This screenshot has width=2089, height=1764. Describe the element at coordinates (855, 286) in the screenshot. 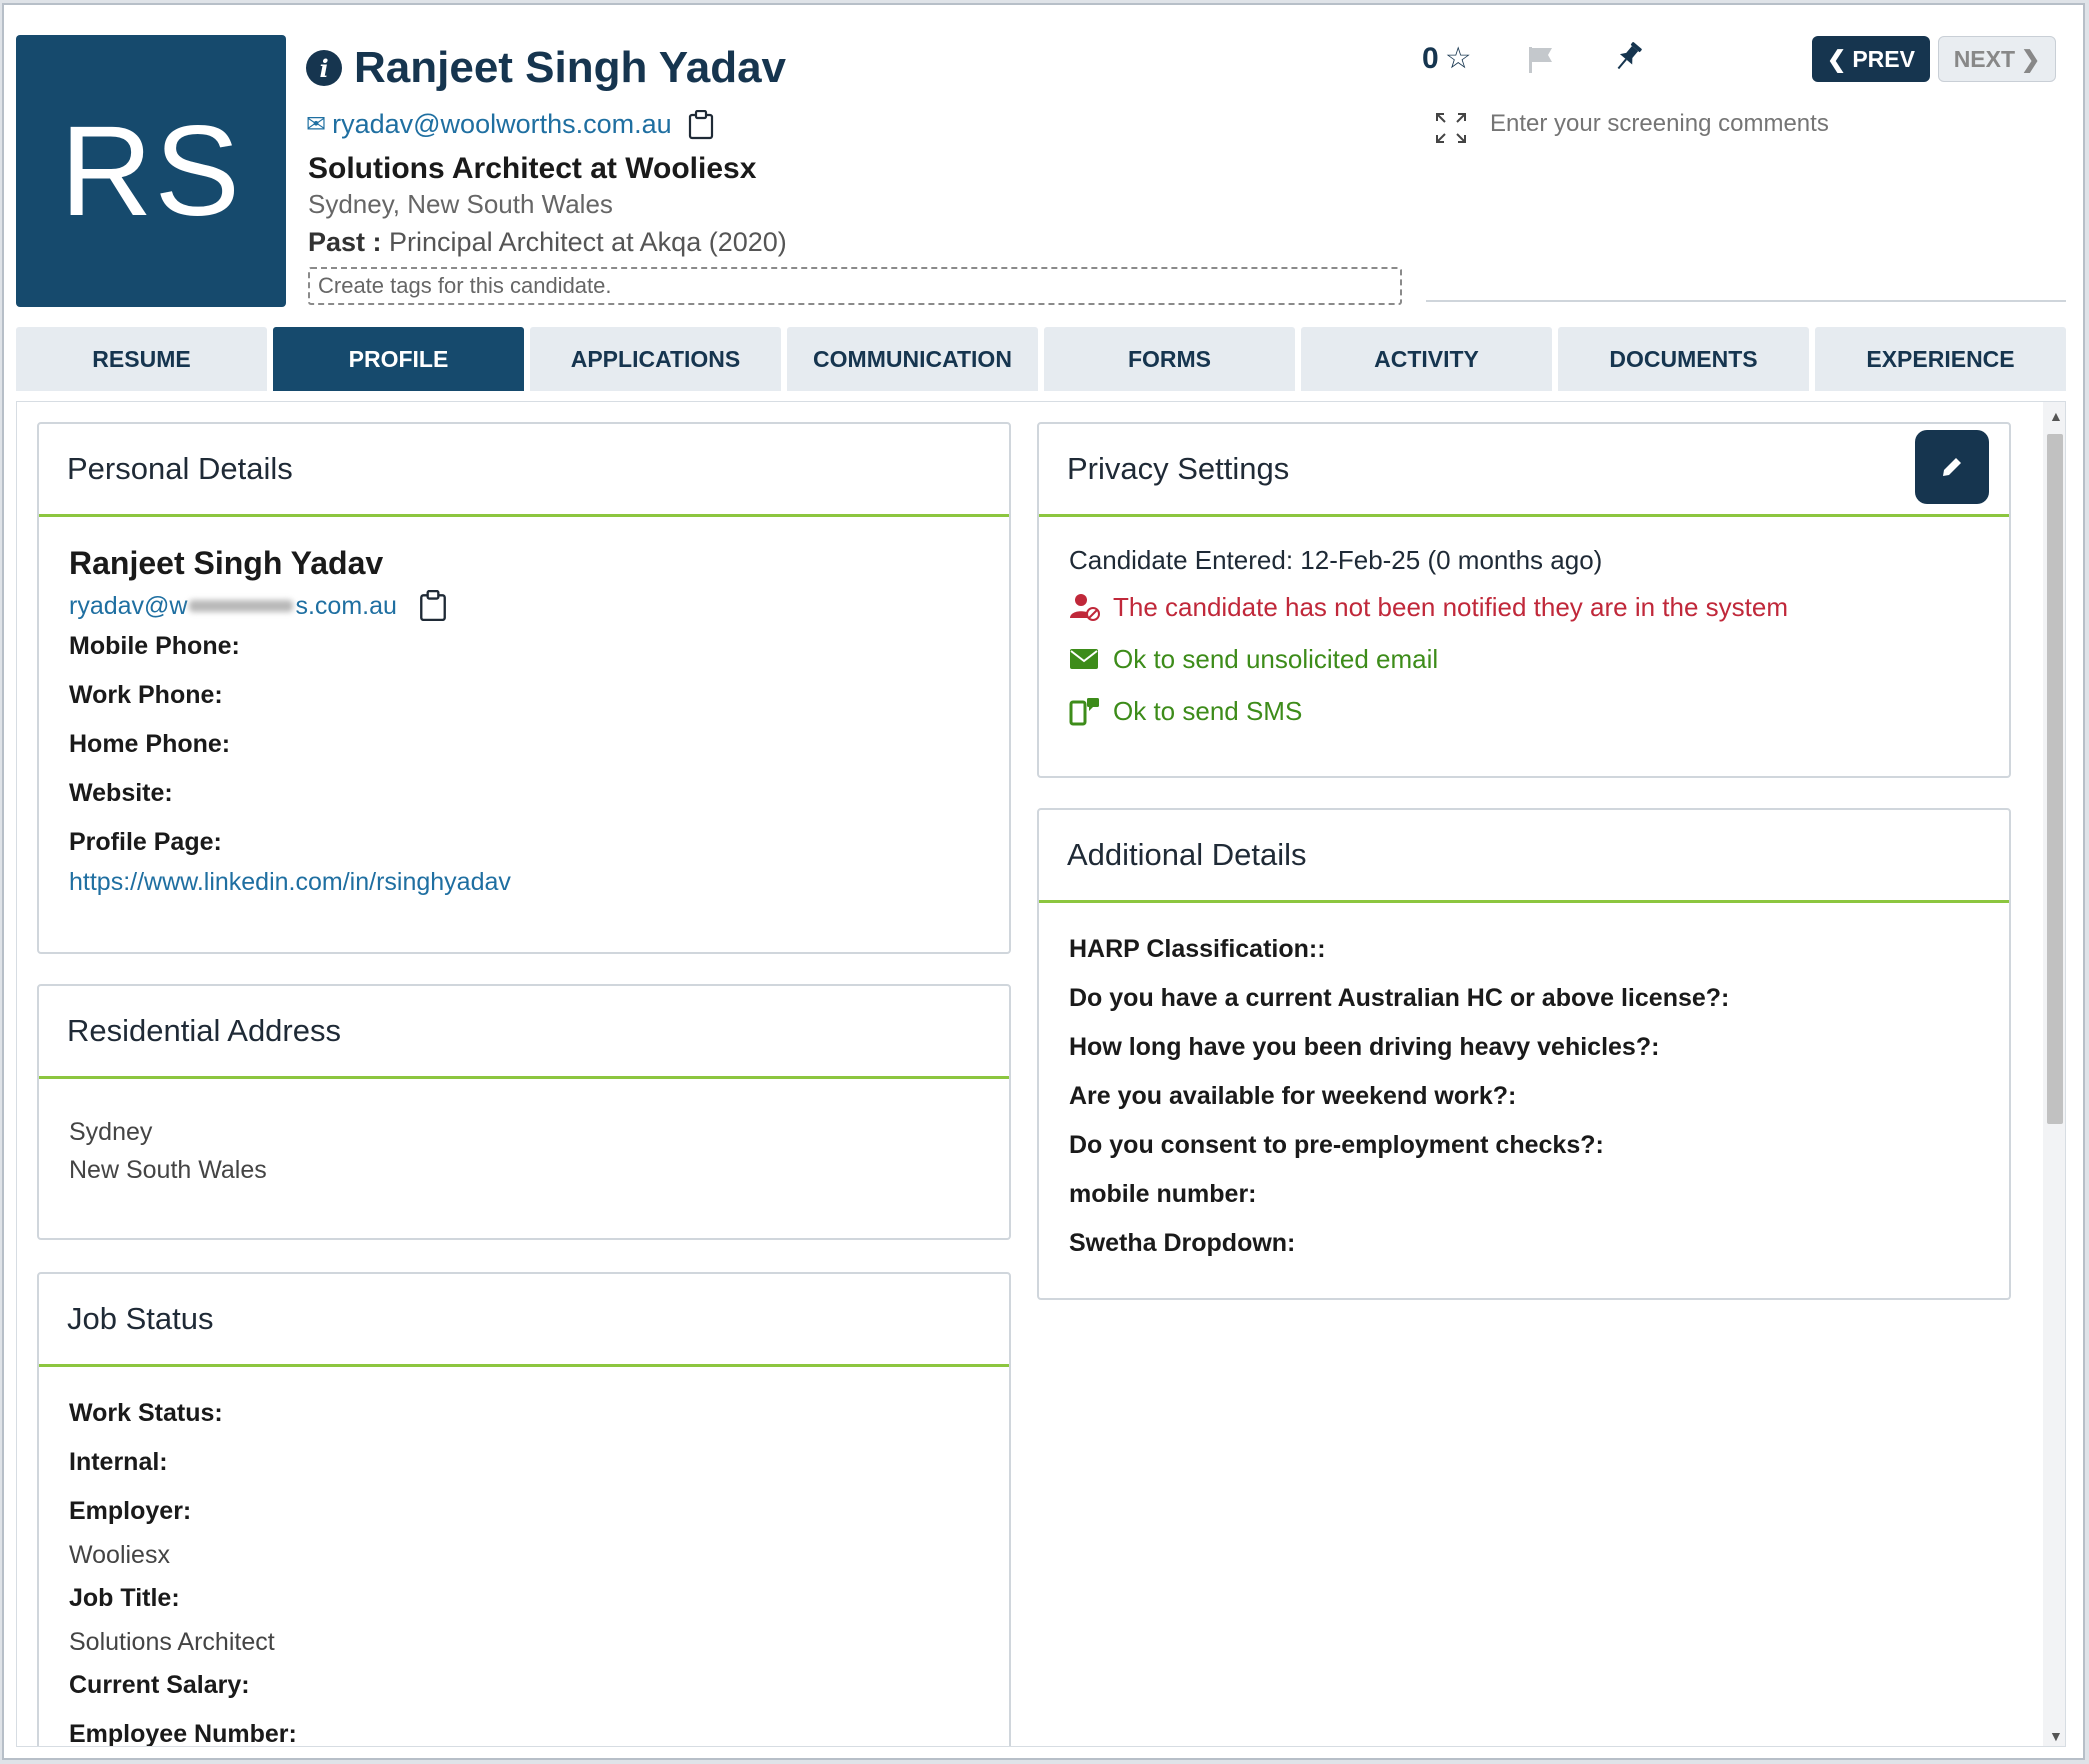

I see `tags-input: Create tags for this candidate.` at that location.